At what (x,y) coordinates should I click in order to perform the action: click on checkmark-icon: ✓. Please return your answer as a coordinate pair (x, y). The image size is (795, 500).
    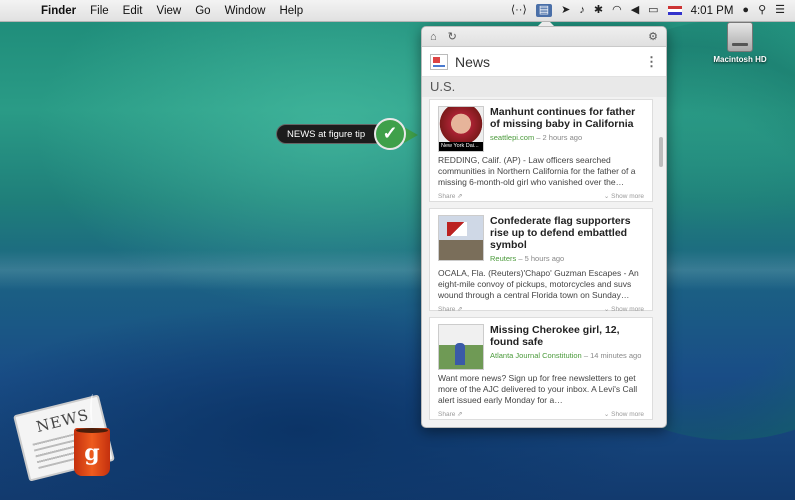
    Looking at the image, I should click on (390, 134).